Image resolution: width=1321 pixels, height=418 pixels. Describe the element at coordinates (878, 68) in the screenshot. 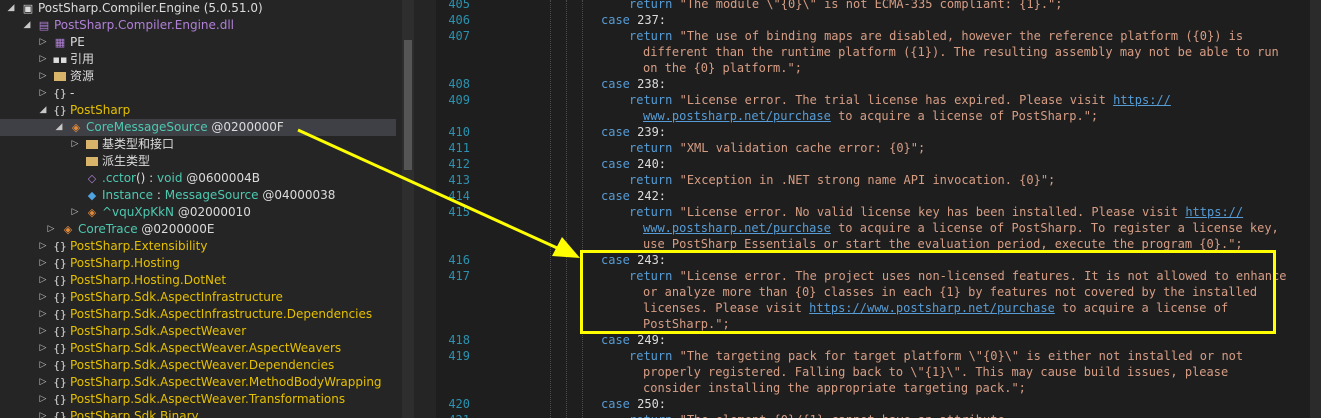

I see `code-line: on the {0} platform.";` at that location.